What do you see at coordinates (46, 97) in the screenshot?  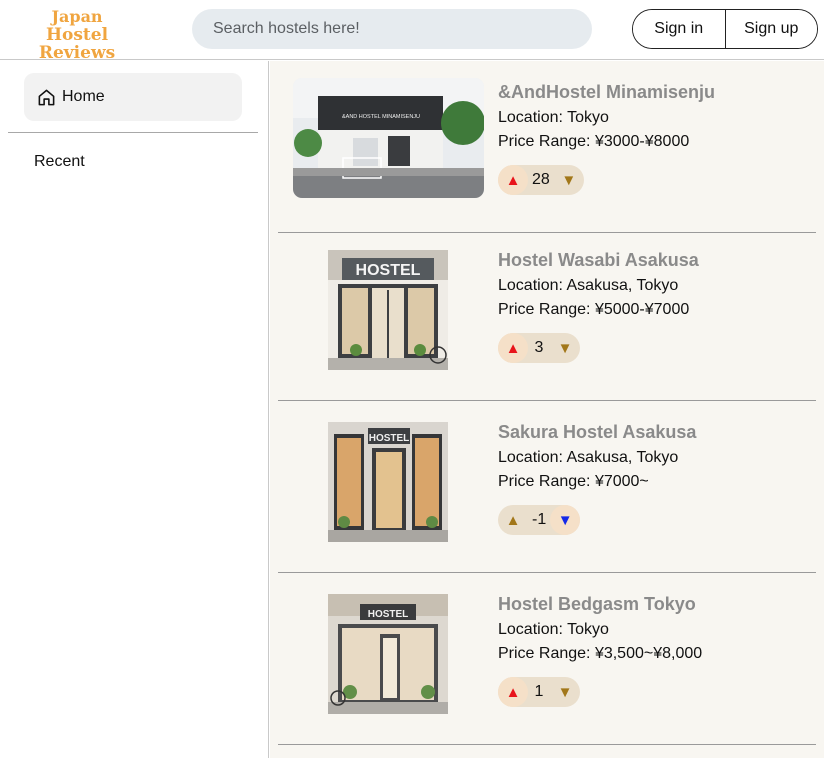 I see `home-icon` at bounding box center [46, 97].